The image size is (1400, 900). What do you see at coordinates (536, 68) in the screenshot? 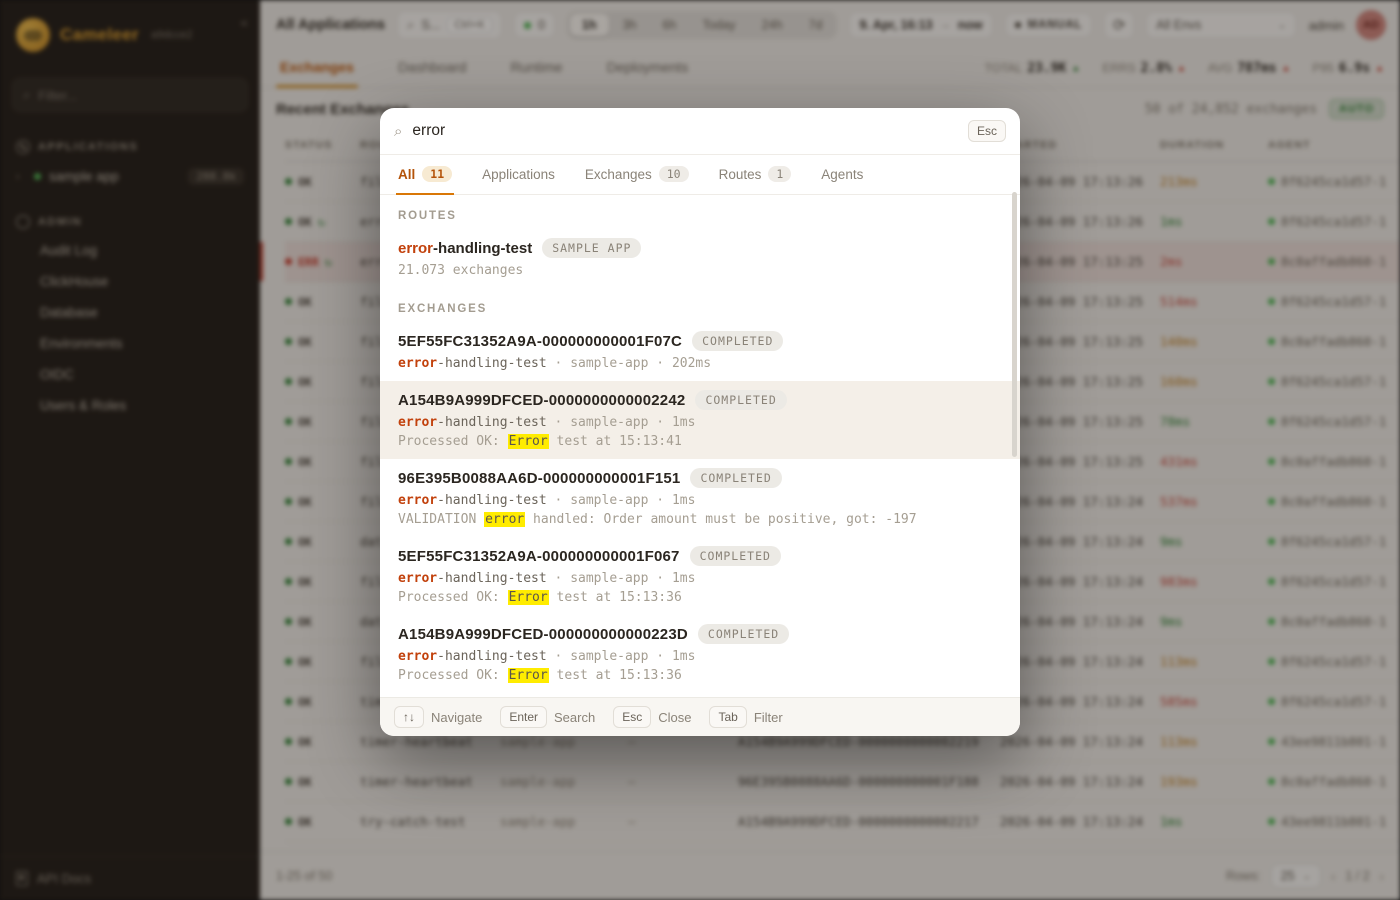
I see `tab-runtime: Runtime` at bounding box center [536, 68].